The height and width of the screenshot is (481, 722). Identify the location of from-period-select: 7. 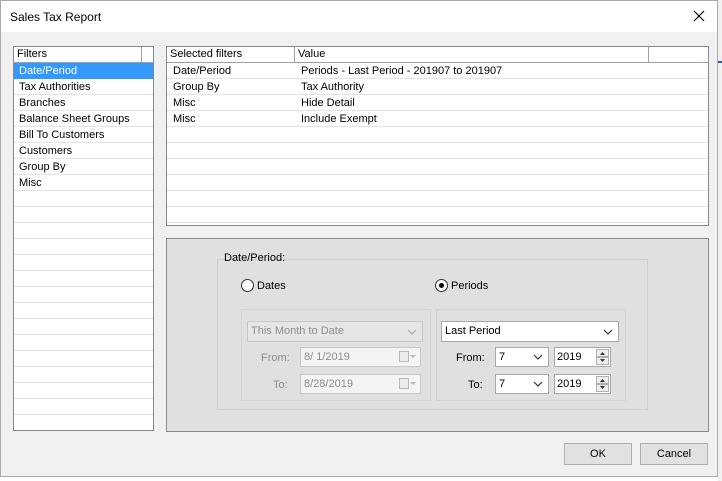
(522, 357).